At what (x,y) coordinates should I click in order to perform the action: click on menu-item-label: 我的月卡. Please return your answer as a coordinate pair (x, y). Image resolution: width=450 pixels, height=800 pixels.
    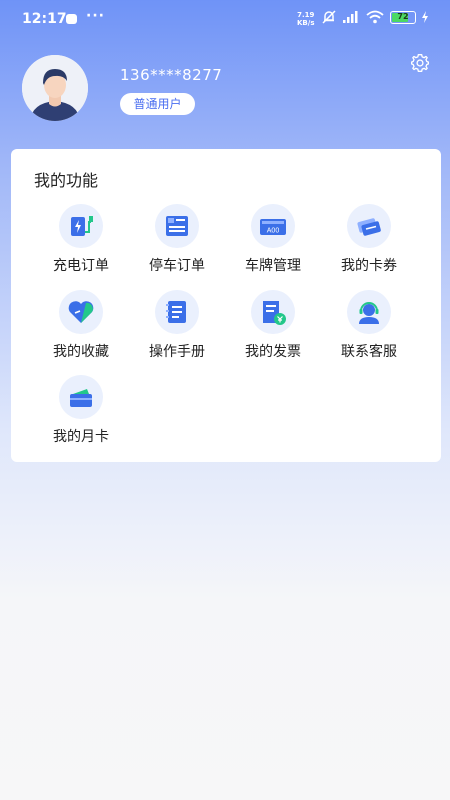
    Looking at the image, I should click on (81, 437).